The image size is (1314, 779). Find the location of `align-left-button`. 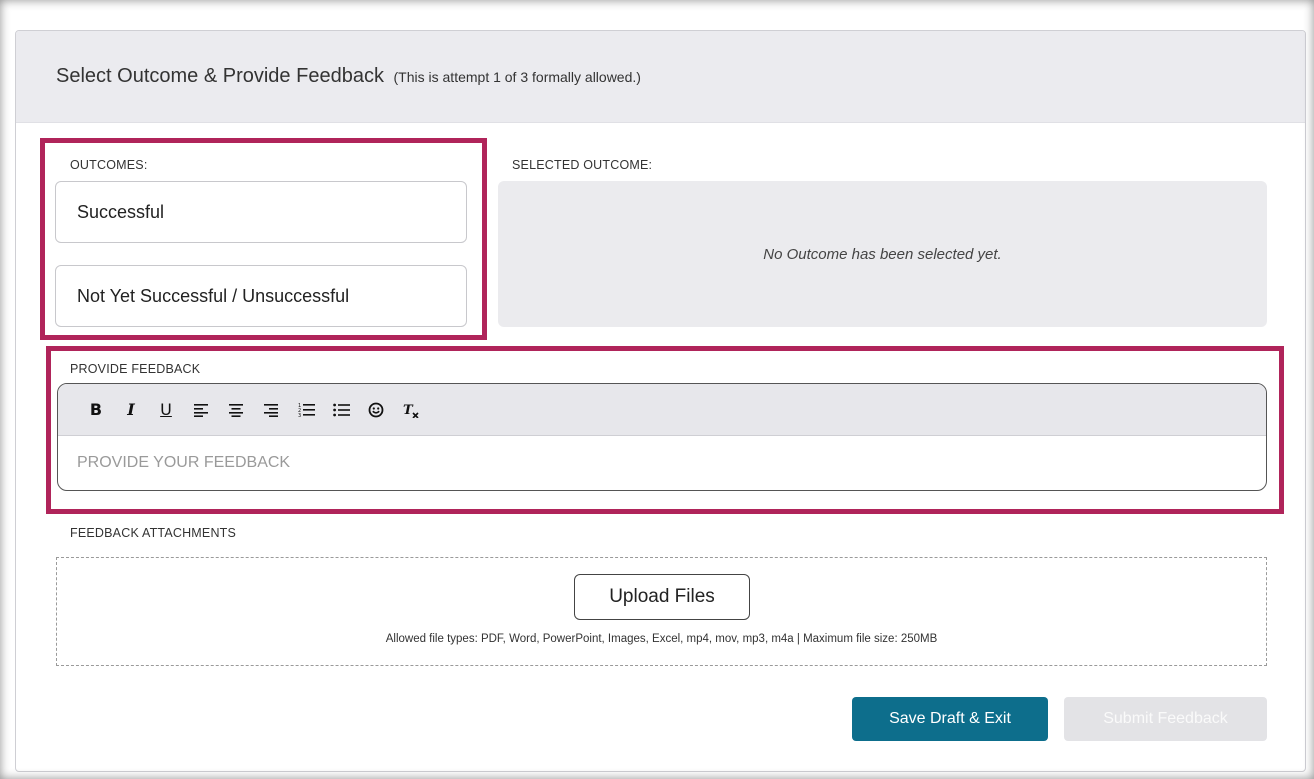

align-left-button is located at coordinates (201, 410).